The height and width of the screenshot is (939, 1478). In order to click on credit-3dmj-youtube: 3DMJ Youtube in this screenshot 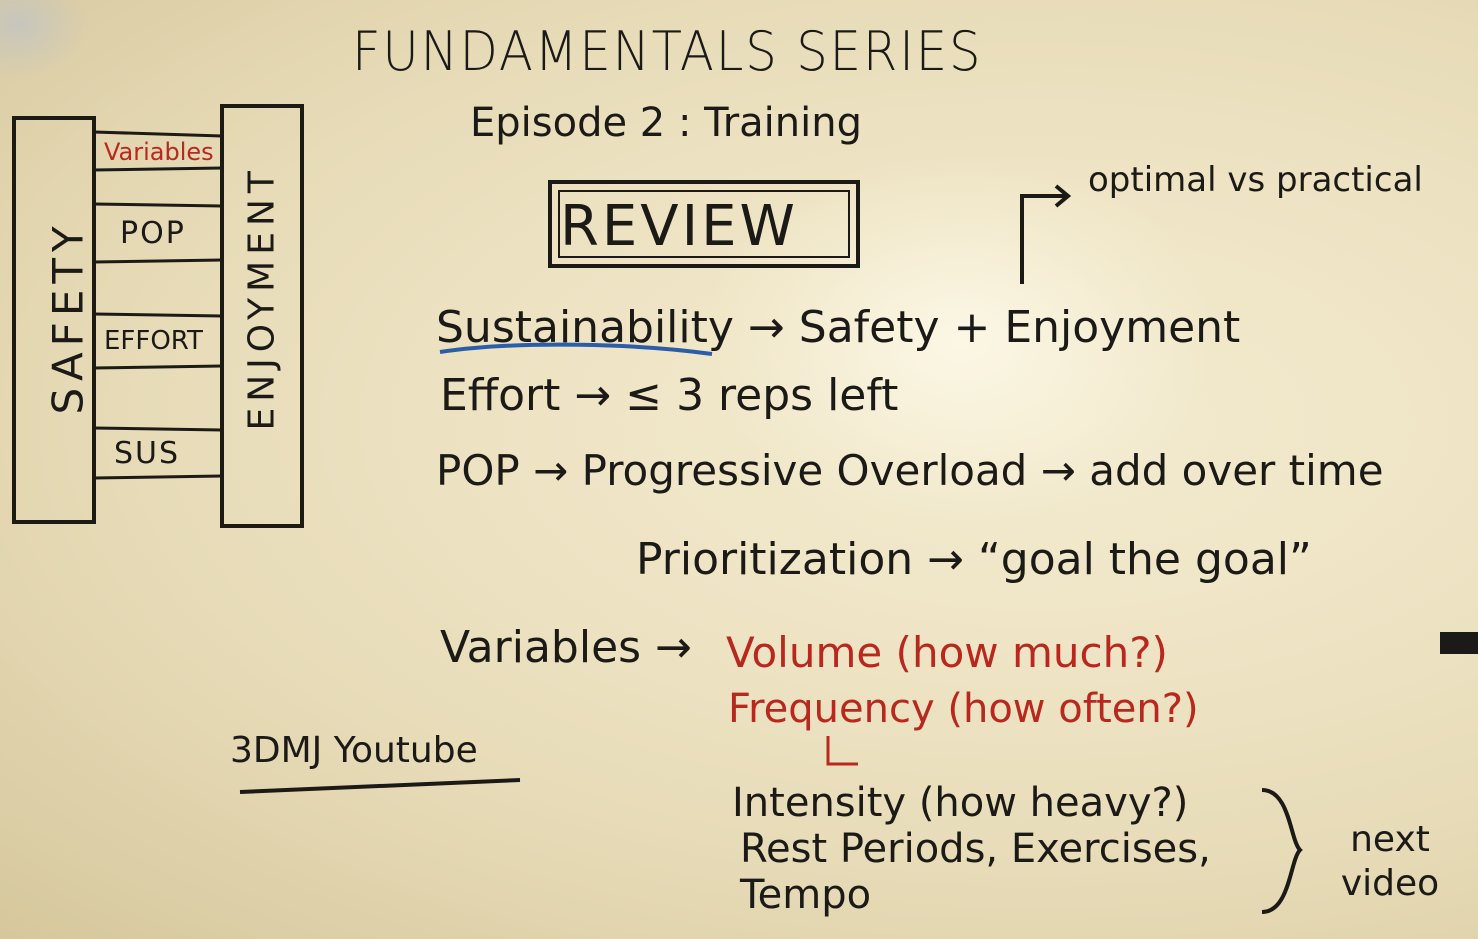, I will do `click(354, 750)`.